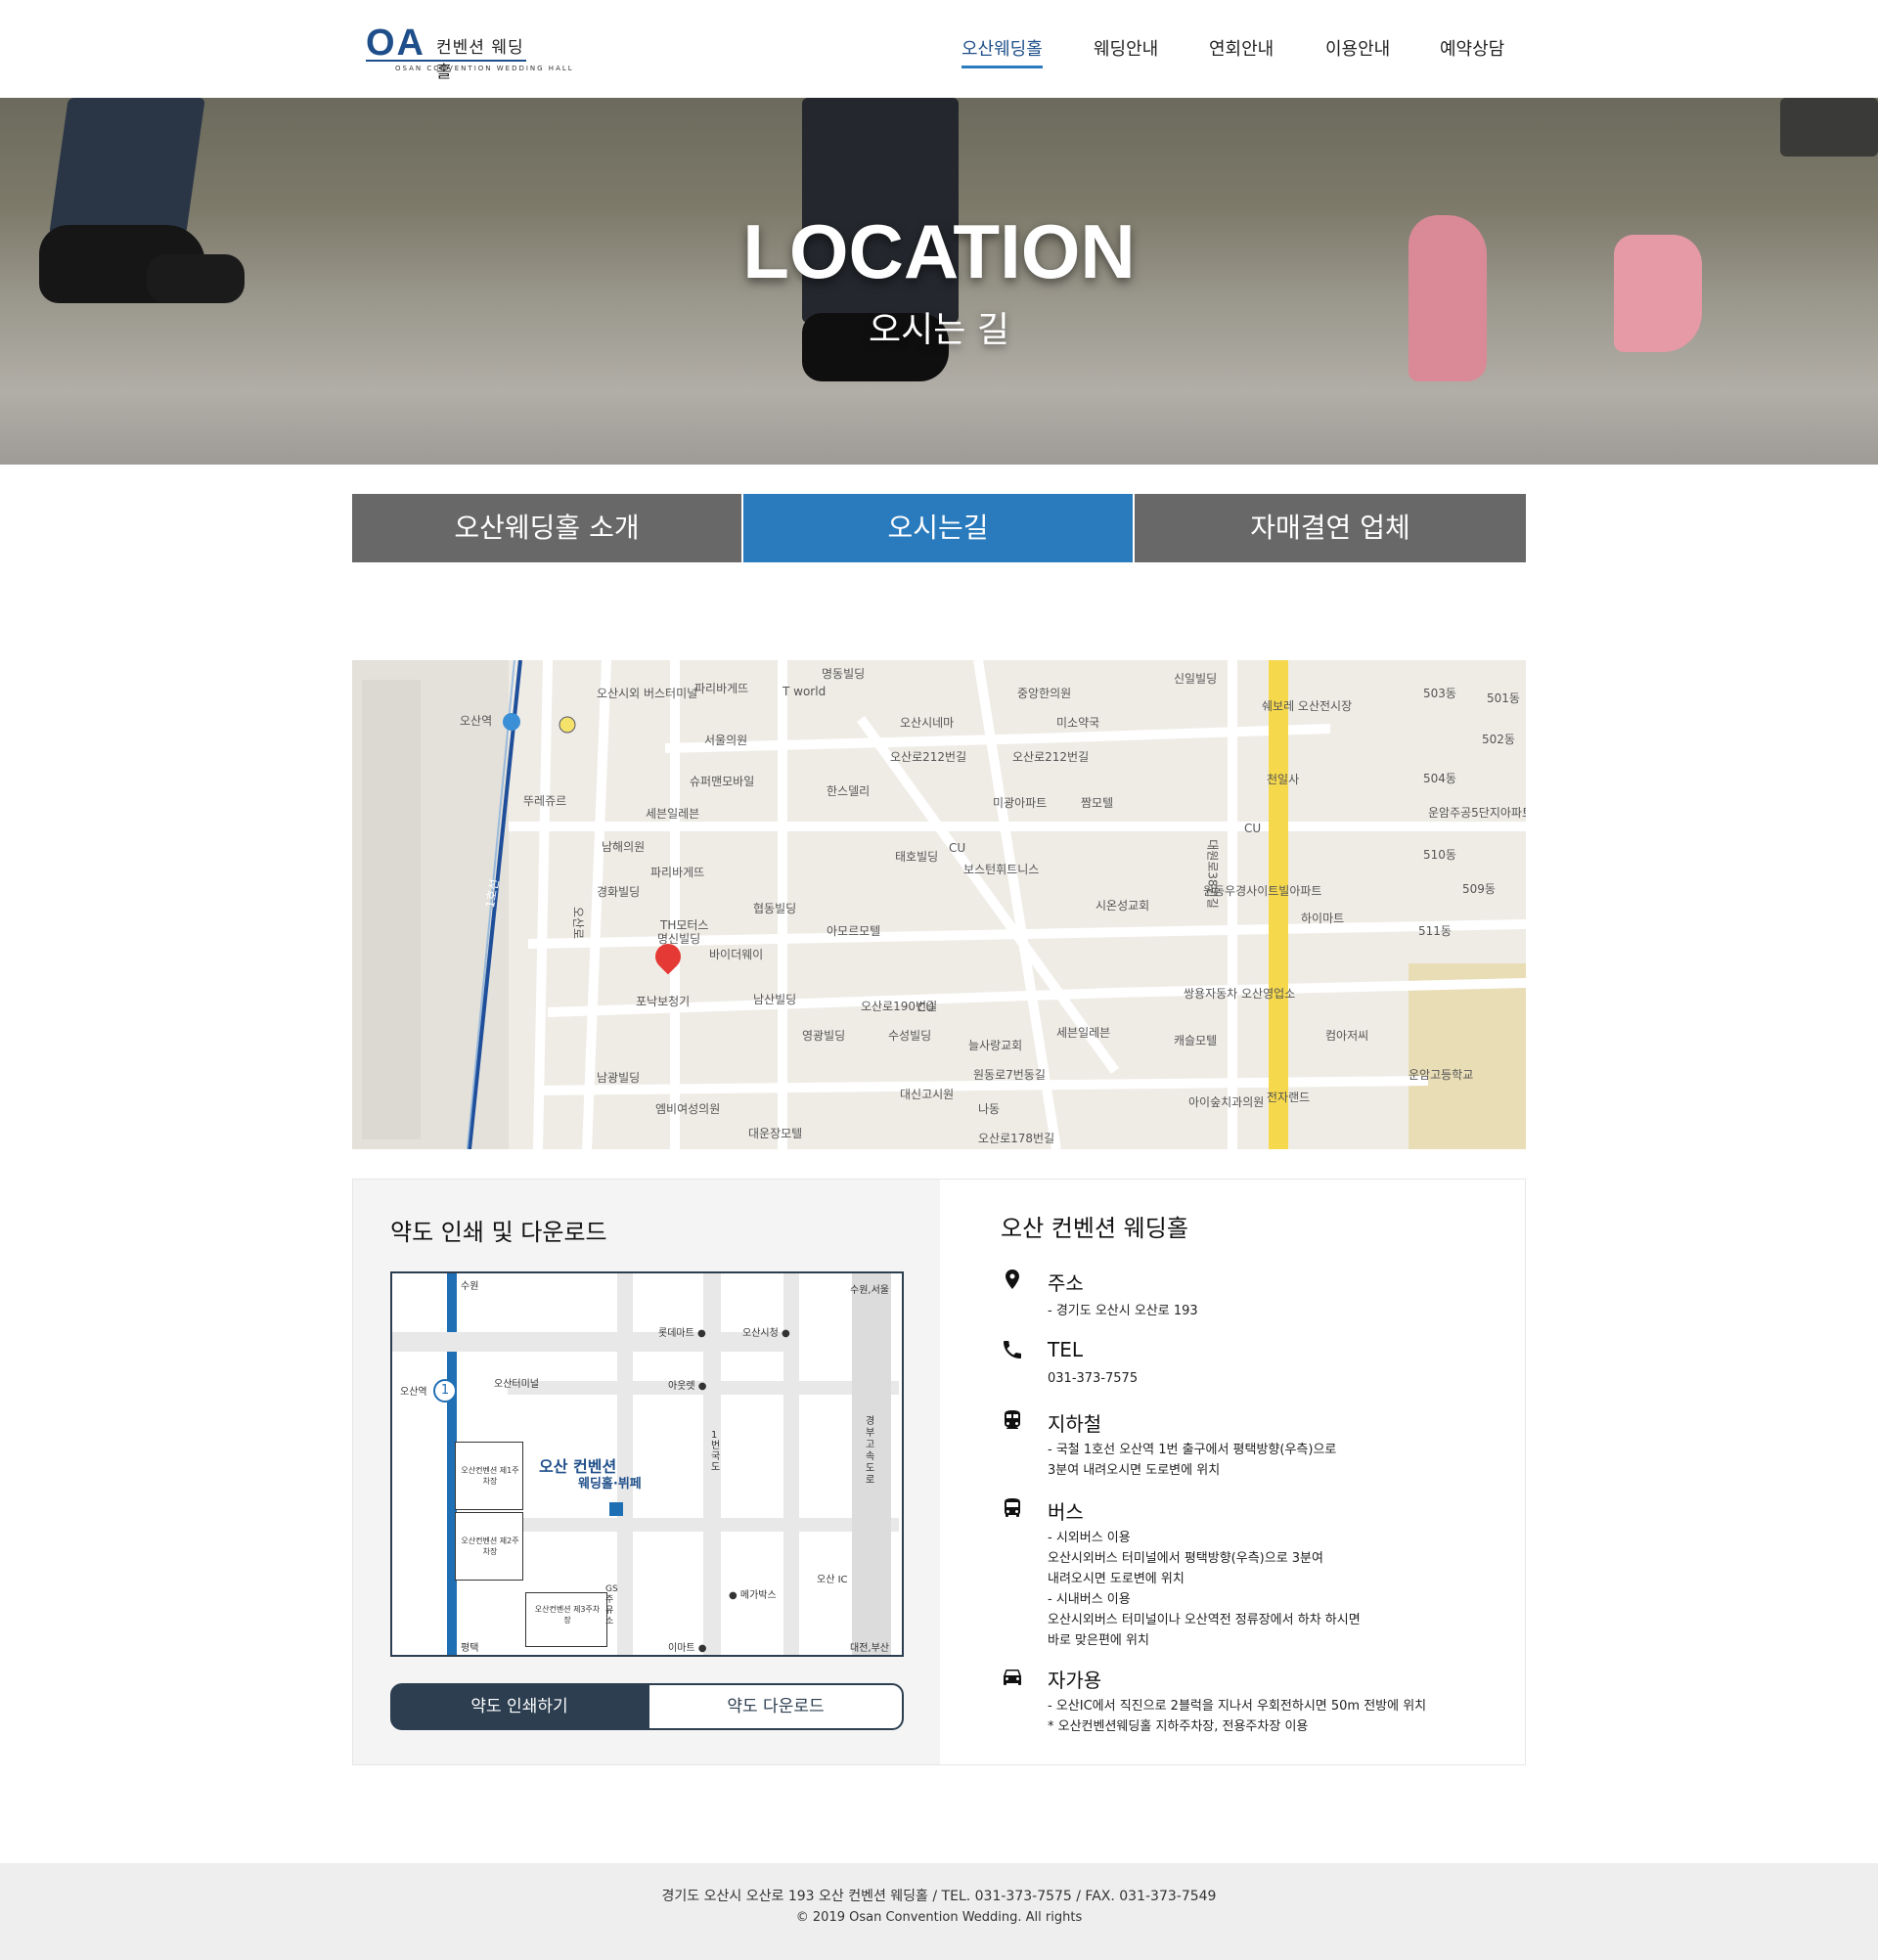 This screenshot has width=1878, height=1960. What do you see at coordinates (516, 1384) in the screenshot?
I see `rough-map-label: 오산터미널` at bounding box center [516, 1384].